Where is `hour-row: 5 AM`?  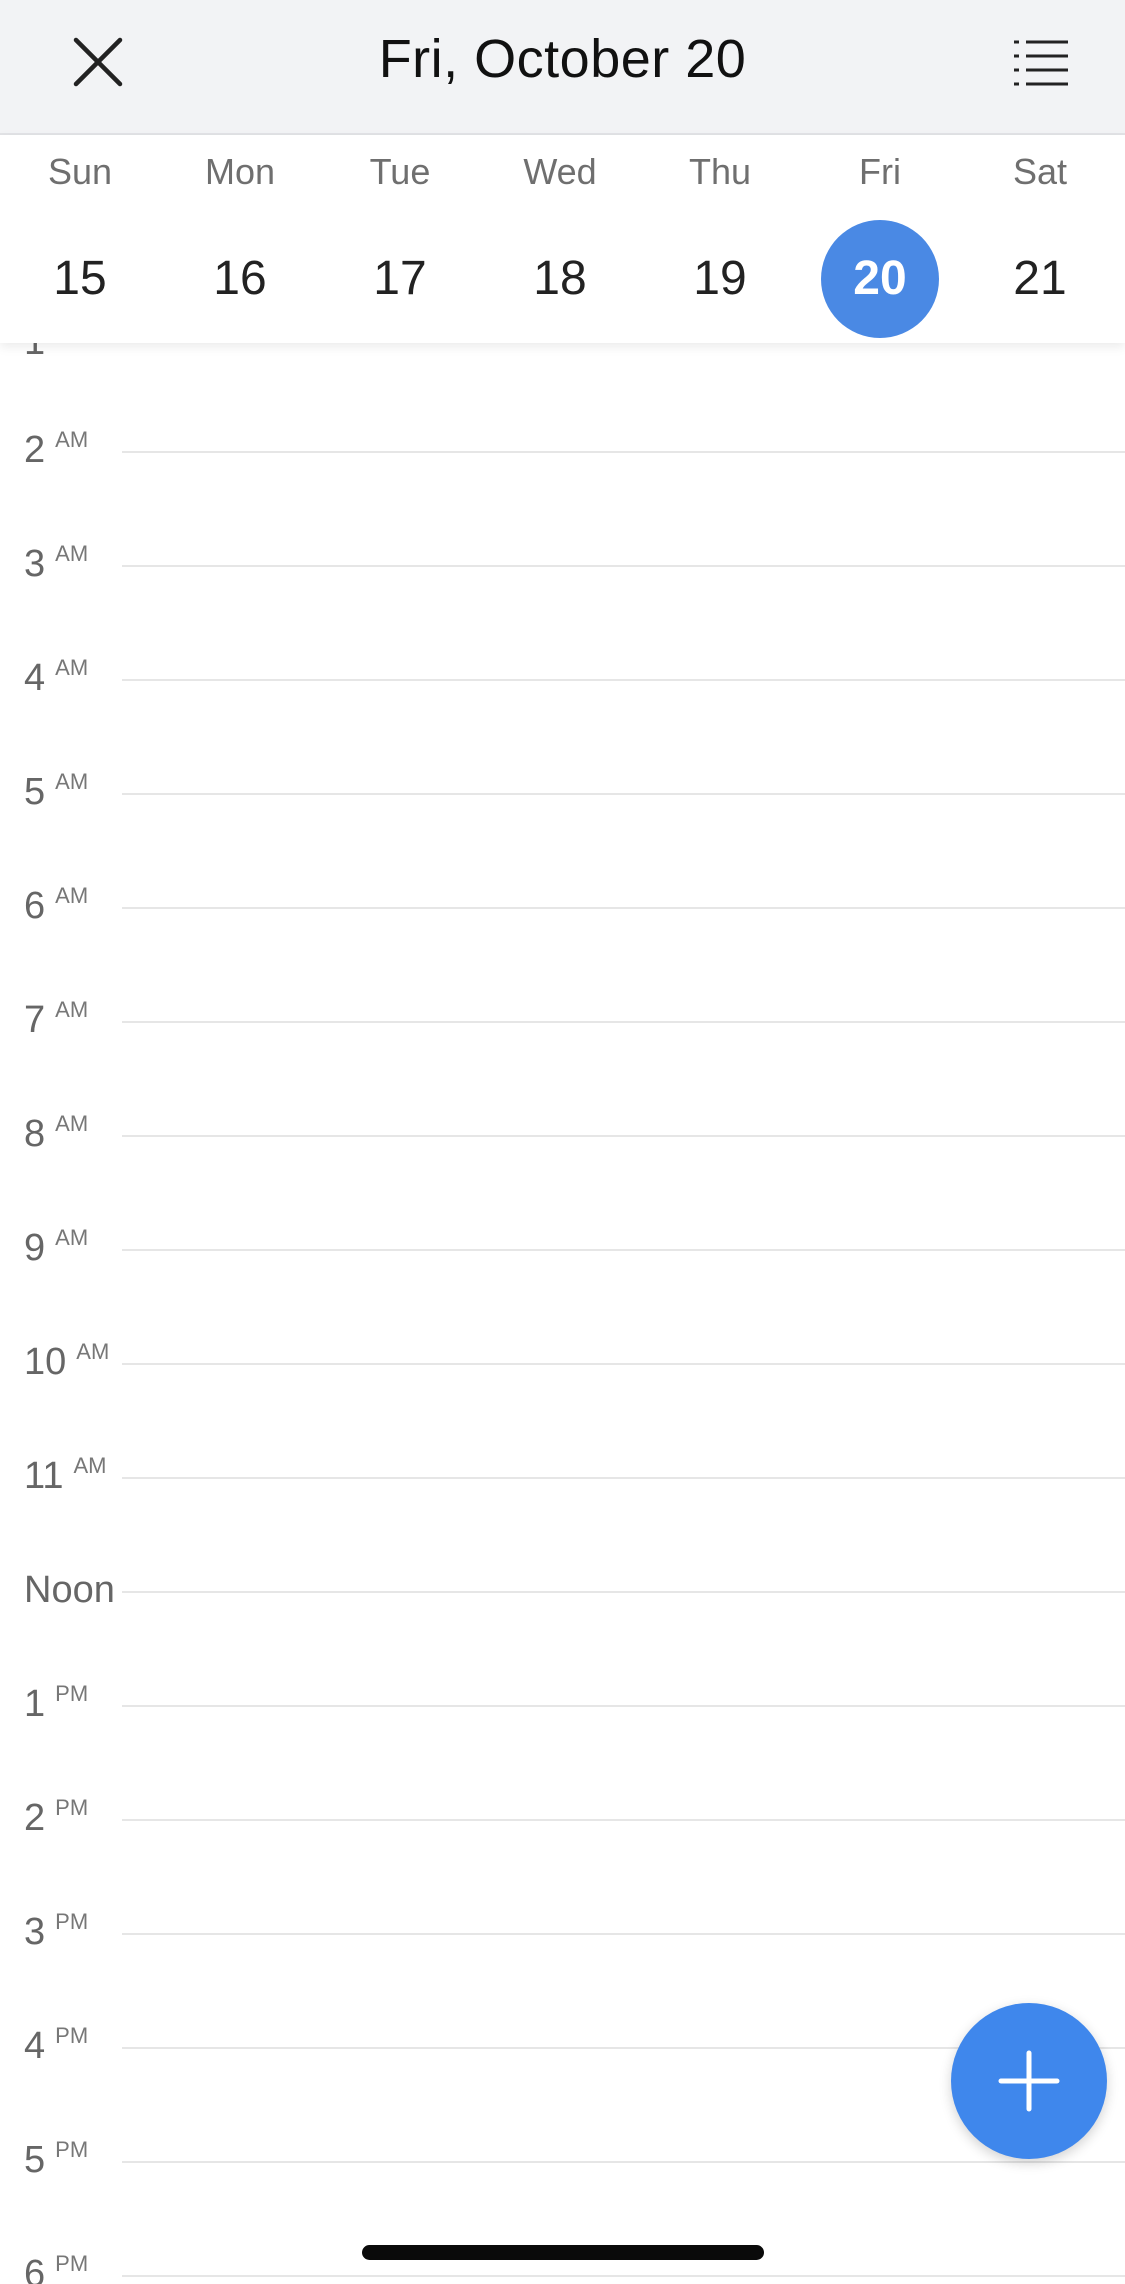
hour-row: 5 AM is located at coordinates (562, 838).